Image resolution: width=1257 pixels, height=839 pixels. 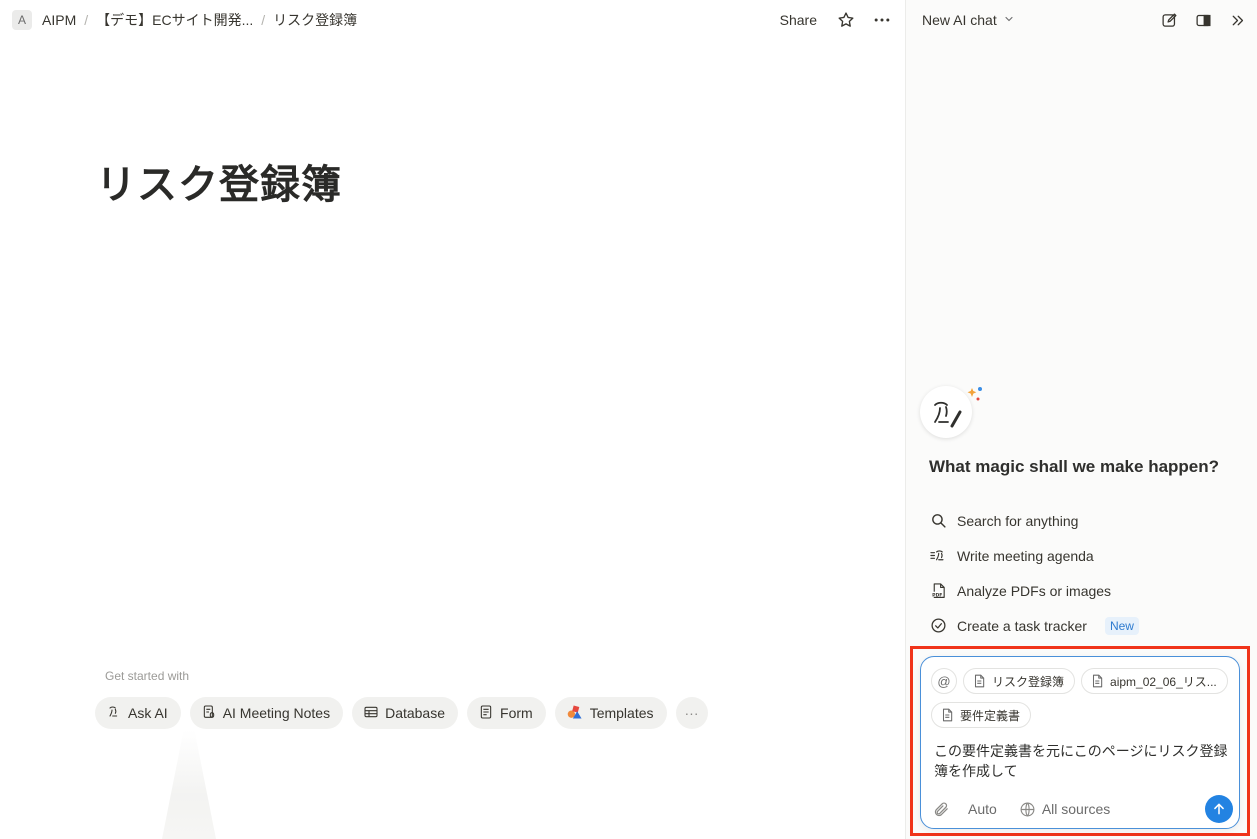 I want to click on chip-label: Form, so click(x=516, y=713).